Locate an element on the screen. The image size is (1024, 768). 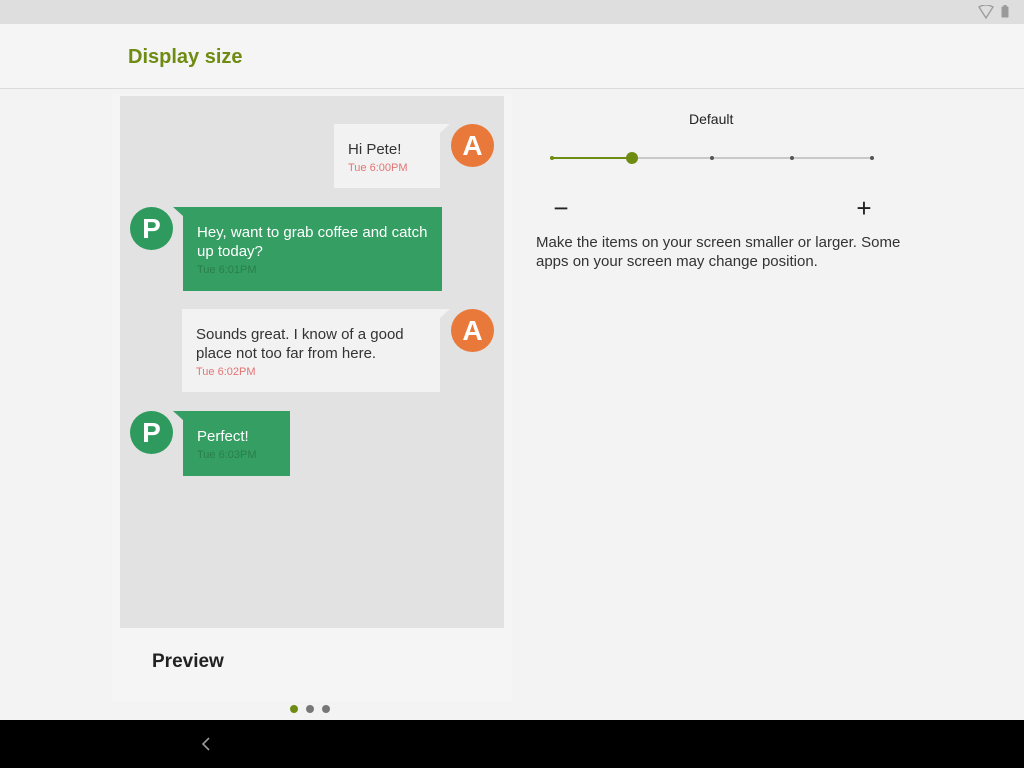
size-label: Default is located at coordinates (711, 119).